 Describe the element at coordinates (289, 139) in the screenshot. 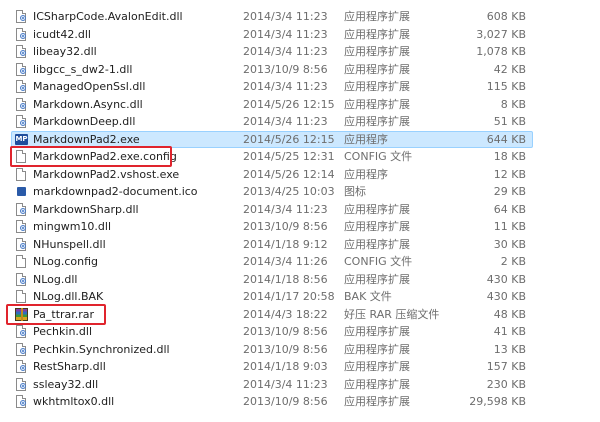

I see `file-modified-date: 2014/5/26 12:15` at that location.